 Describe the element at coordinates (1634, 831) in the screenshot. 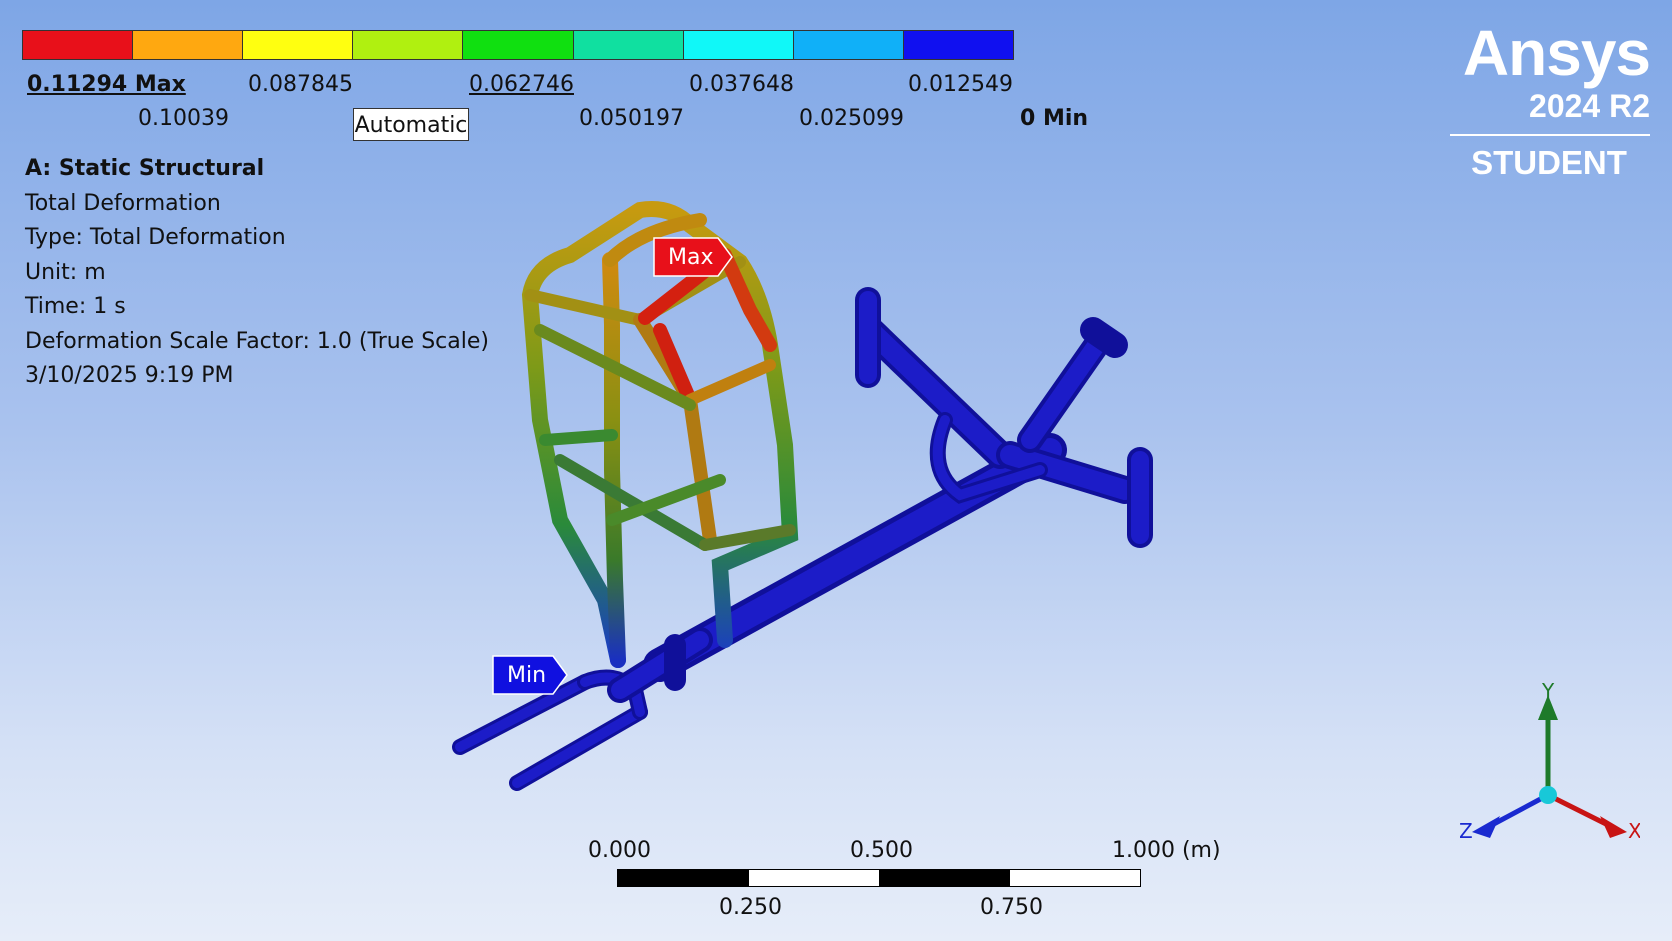

I see `x-axis-label: X` at that location.